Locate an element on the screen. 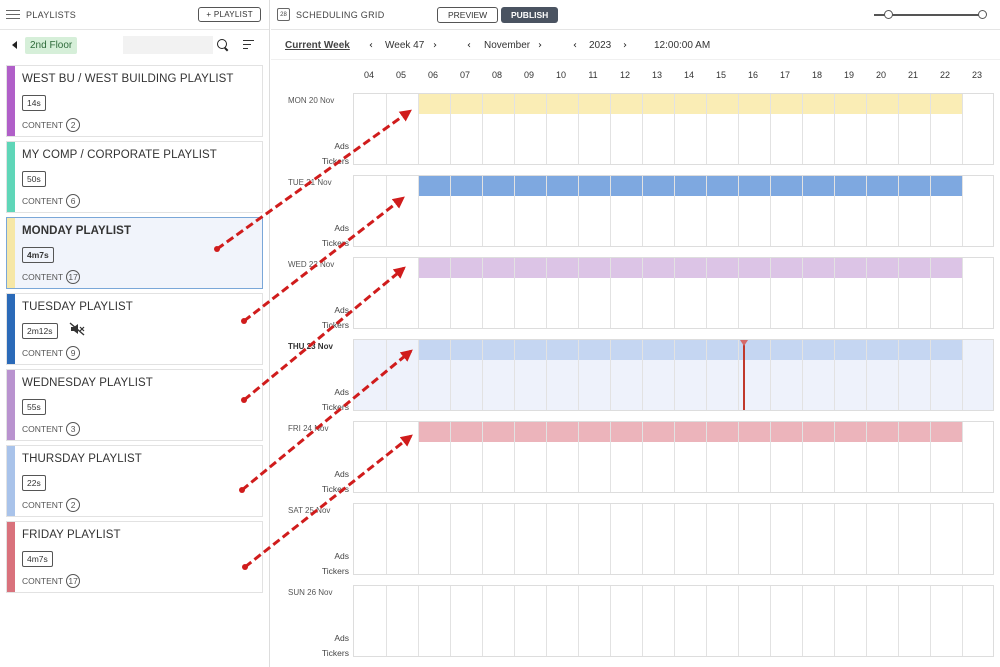 This screenshot has width=1000, height=667. sort-icon is located at coordinates (249, 45).